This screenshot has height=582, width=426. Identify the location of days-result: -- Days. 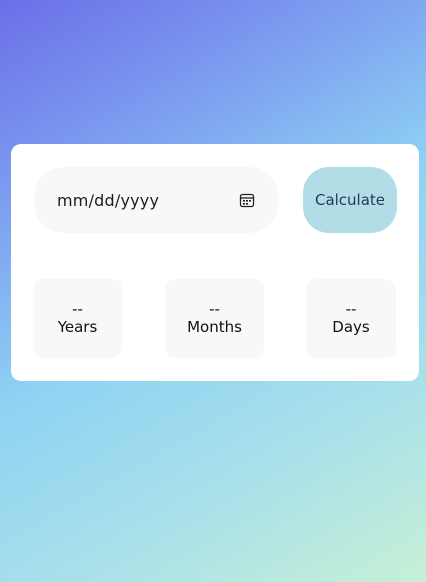
(351, 318).